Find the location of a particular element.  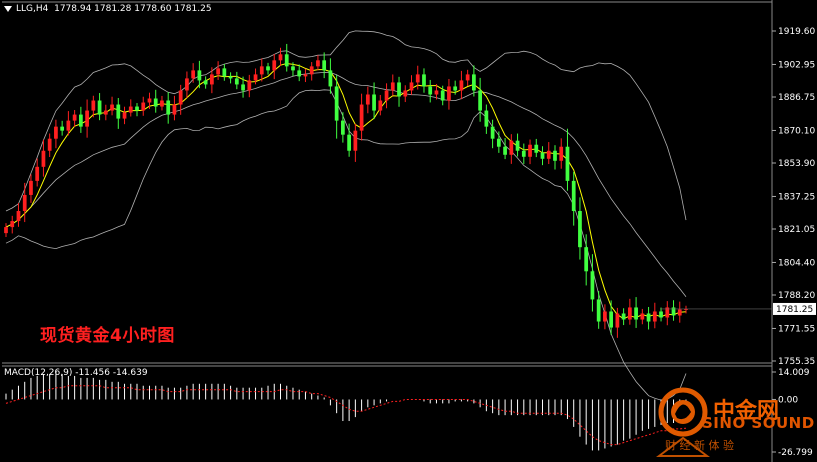

ohlc-values: 1778.94 1781.28 1778.60 1781.25 is located at coordinates (133, 9).